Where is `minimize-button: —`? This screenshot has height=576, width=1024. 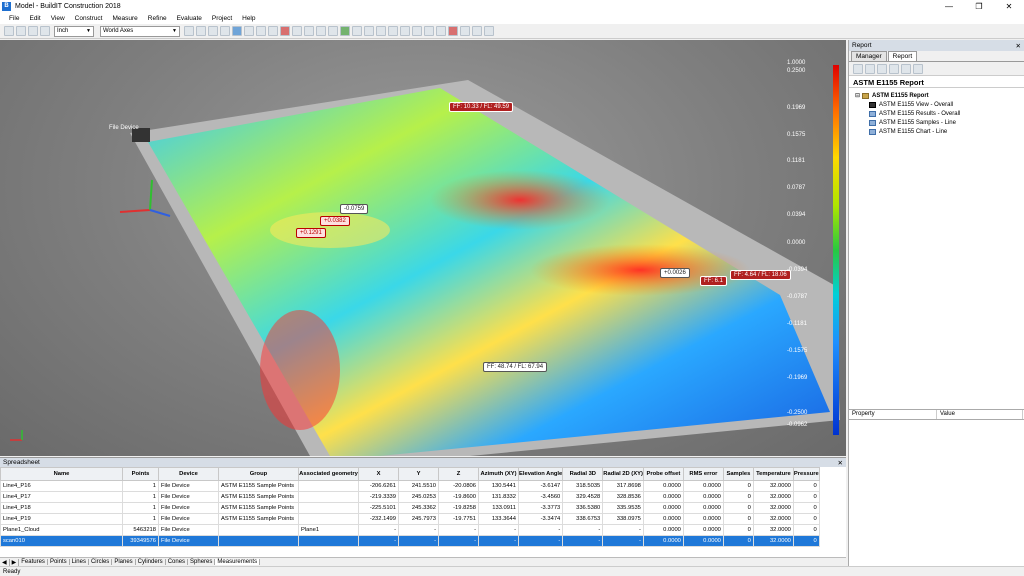 minimize-button: — is located at coordinates (949, 6).